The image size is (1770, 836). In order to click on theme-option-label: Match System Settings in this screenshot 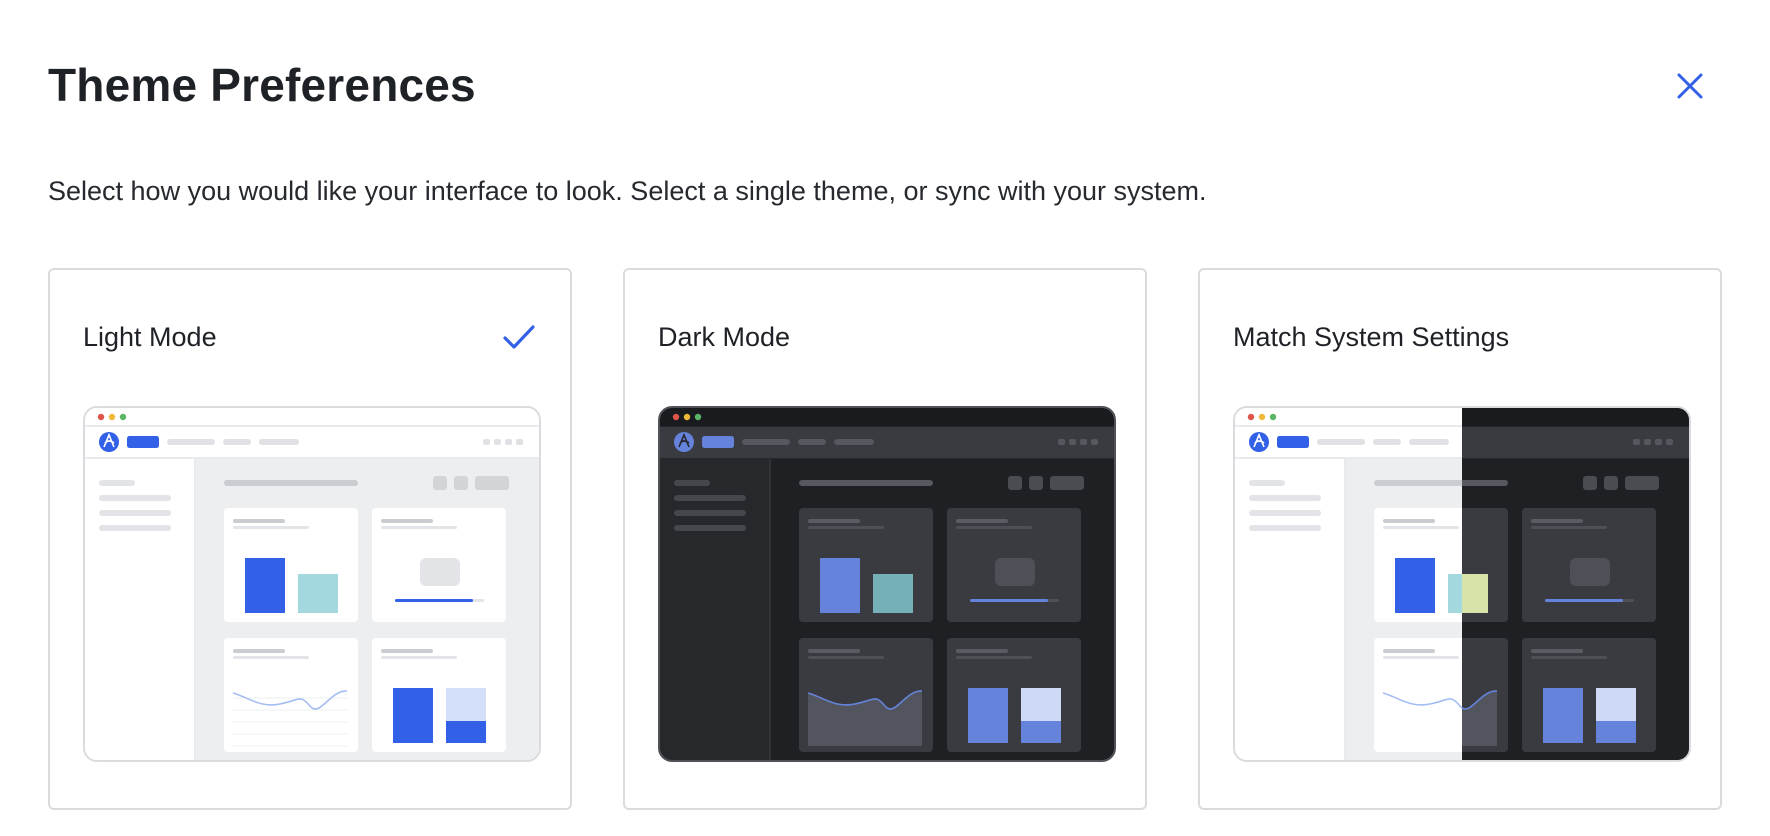, I will do `click(1371, 337)`.